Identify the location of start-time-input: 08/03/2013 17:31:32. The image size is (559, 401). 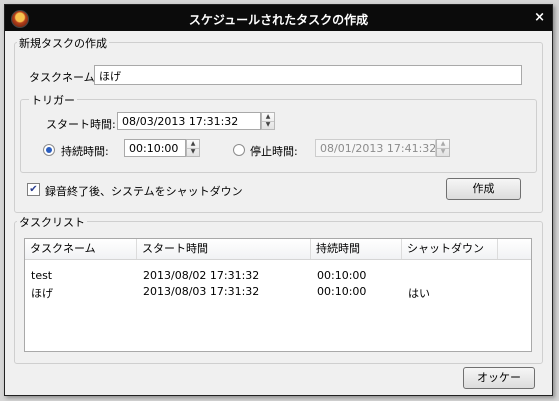
(189, 121).